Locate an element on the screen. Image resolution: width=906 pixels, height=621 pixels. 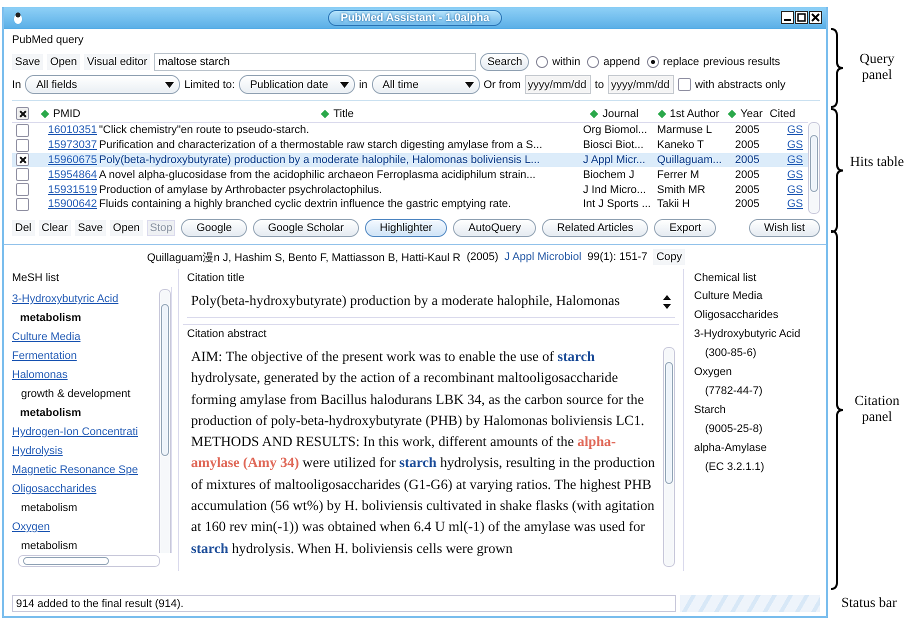
maximize-icon is located at coordinates (801, 17).